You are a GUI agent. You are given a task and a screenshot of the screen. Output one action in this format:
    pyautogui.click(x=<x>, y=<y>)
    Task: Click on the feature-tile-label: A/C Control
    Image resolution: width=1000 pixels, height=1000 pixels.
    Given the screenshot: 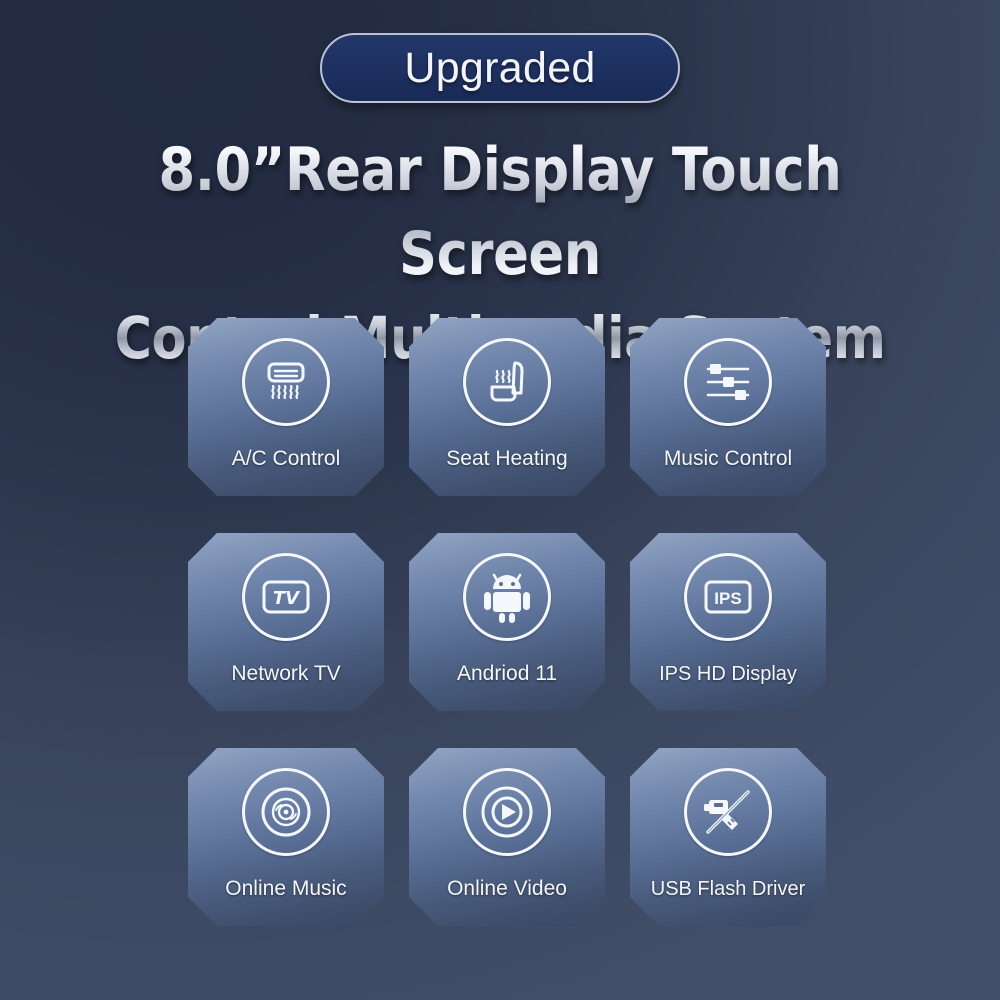 What is the action you would take?
    pyautogui.click(x=286, y=458)
    